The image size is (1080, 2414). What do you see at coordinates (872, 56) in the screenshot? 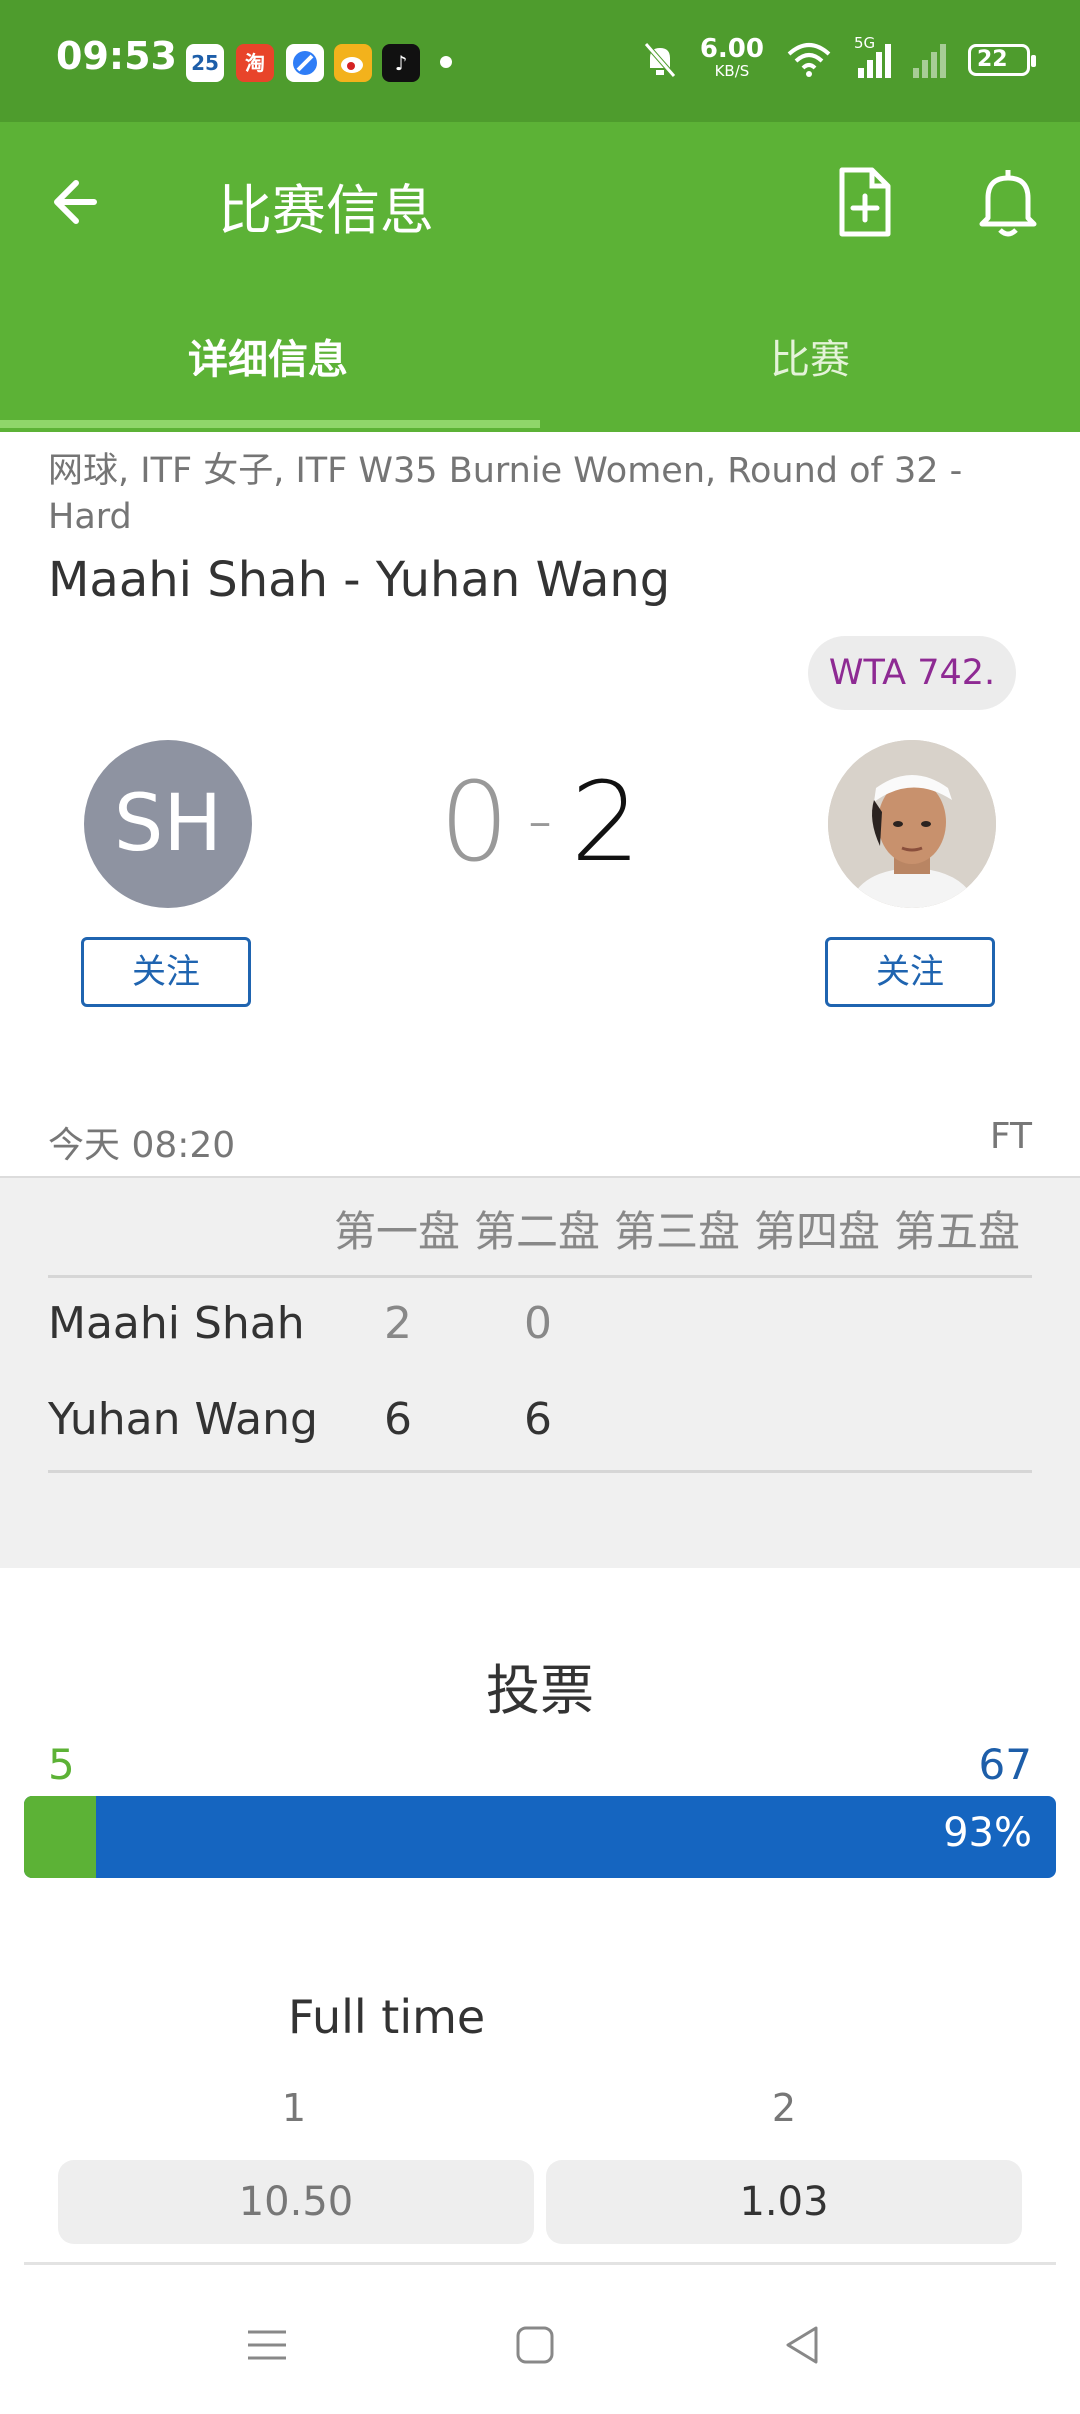
I see `cell-signal-icon: 5G` at bounding box center [872, 56].